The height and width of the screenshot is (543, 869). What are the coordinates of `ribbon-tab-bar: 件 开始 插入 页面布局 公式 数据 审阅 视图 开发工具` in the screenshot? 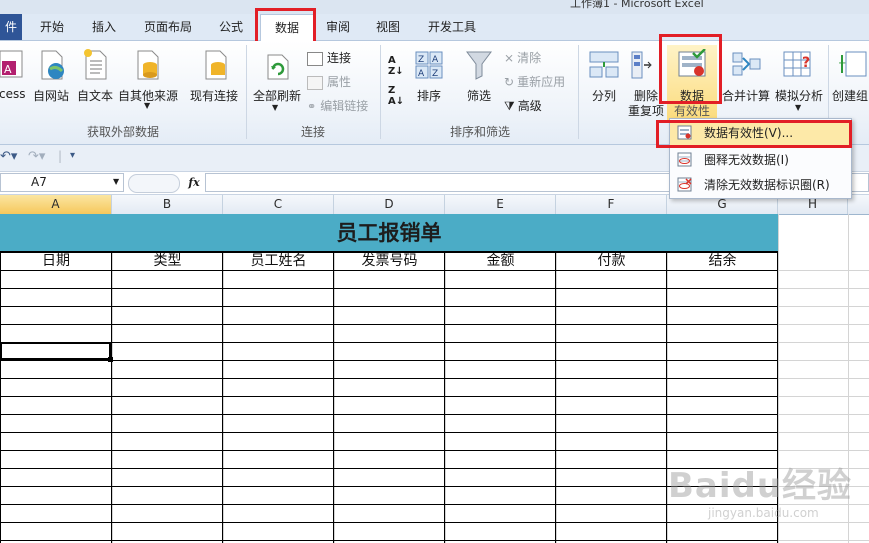 It's located at (434, 27).